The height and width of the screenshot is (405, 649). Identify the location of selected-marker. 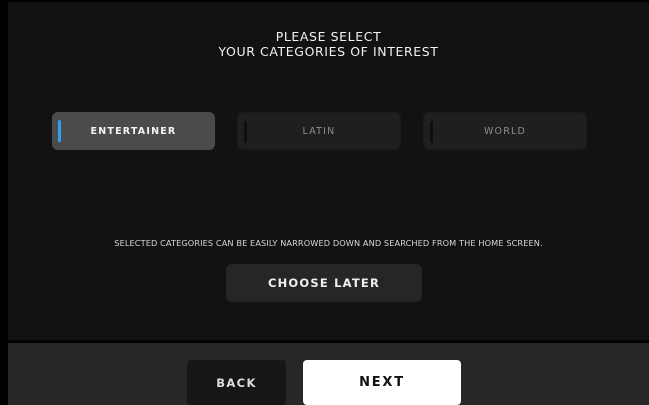
(59, 131).